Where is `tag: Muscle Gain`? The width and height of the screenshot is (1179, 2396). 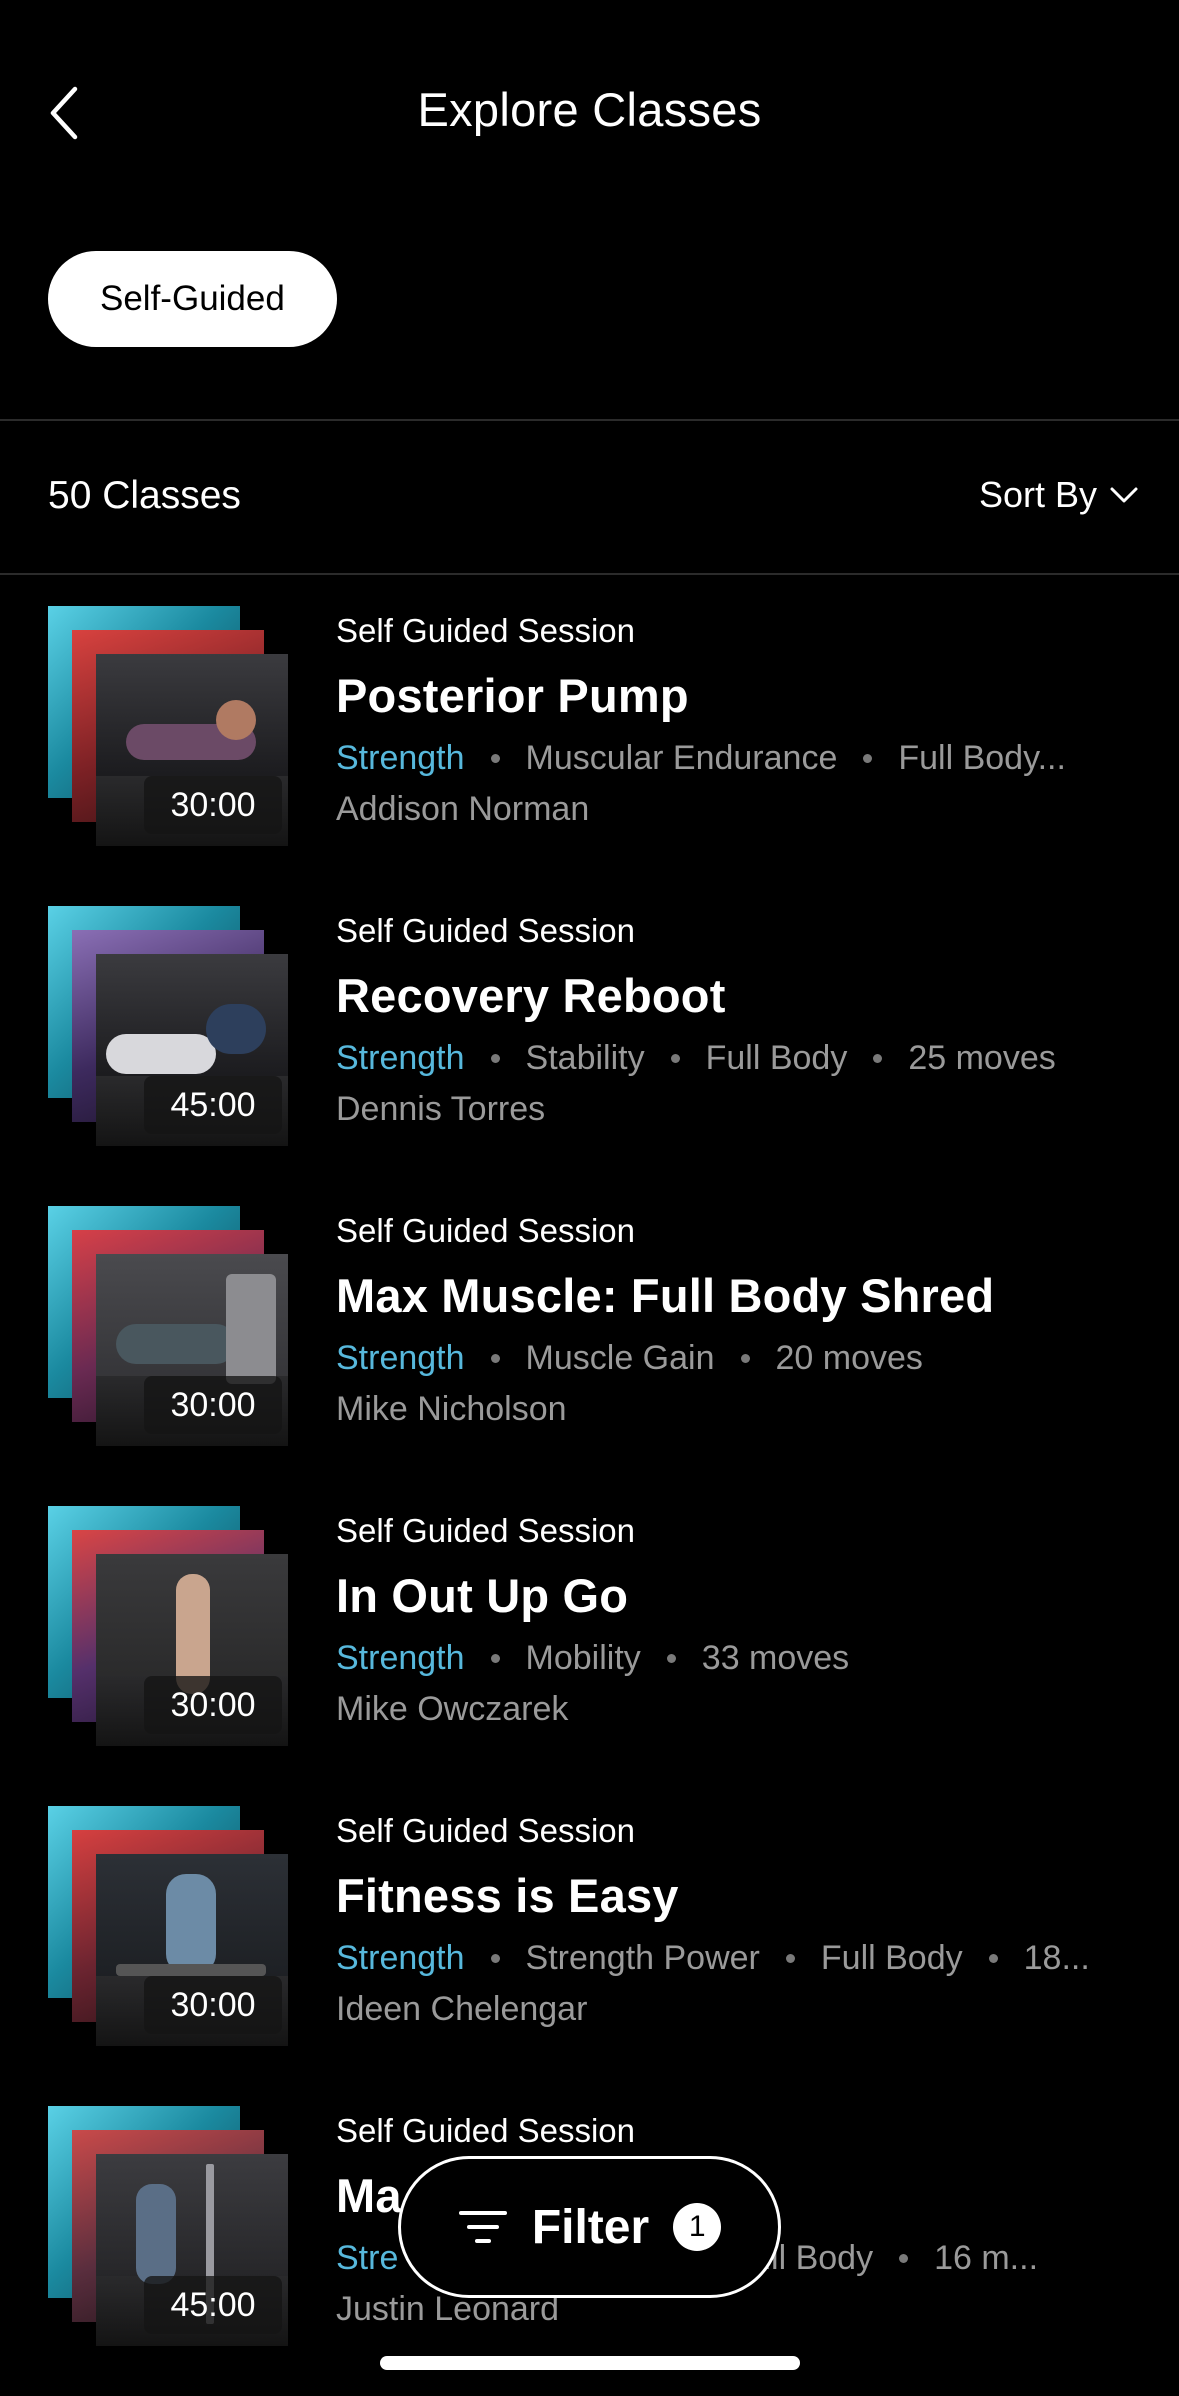
tag: Muscle Gain is located at coordinates (620, 1357).